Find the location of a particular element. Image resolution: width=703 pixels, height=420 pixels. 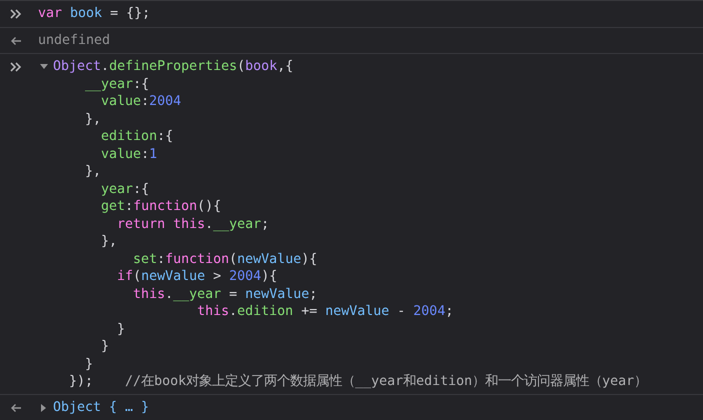

code-line: this.__year = newValue; is located at coordinates (225, 294).